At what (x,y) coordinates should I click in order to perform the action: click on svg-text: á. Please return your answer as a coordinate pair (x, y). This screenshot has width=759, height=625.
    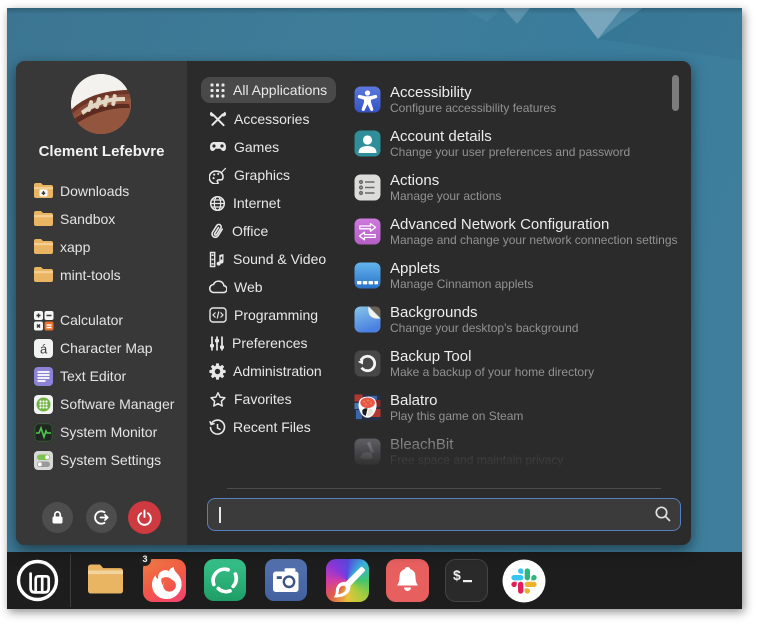
    Looking at the image, I should click on (44, 348).